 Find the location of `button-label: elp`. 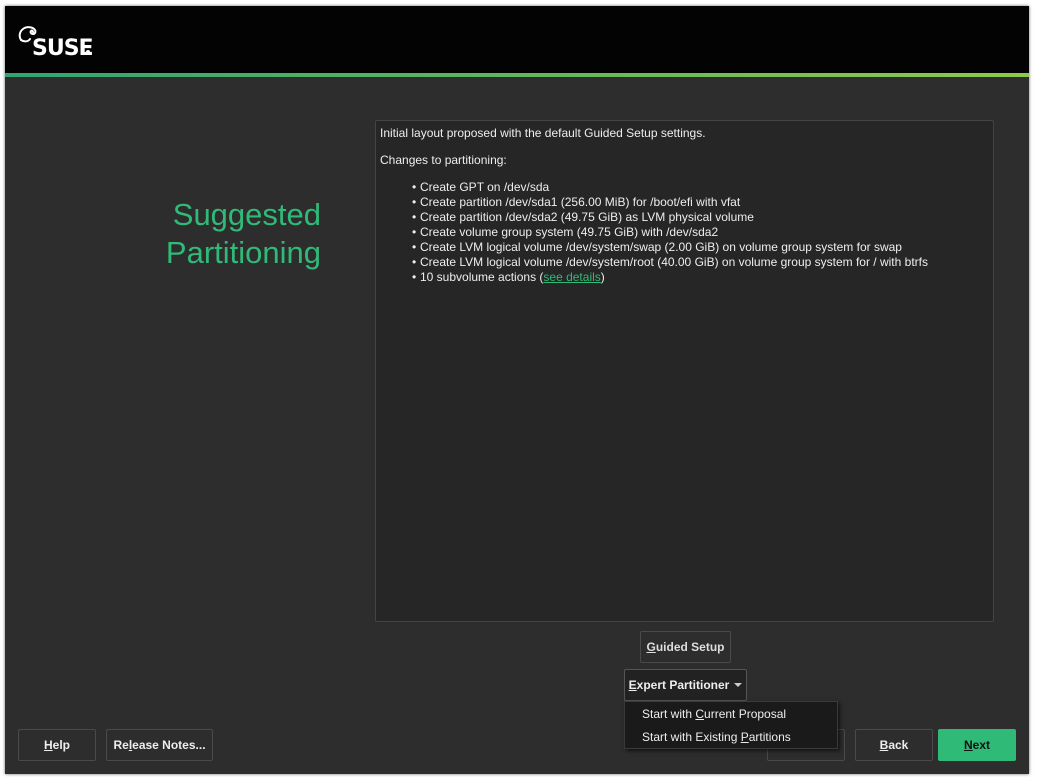

button-label: elp is located at coordinates (61, 745).